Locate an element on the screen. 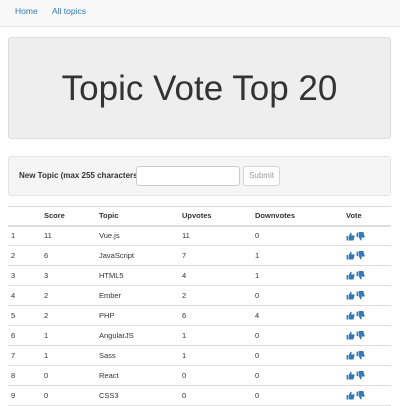 The width and height of the screenshot is (400, 406). rank-cell: 5 is located at coordinates (24, 315).